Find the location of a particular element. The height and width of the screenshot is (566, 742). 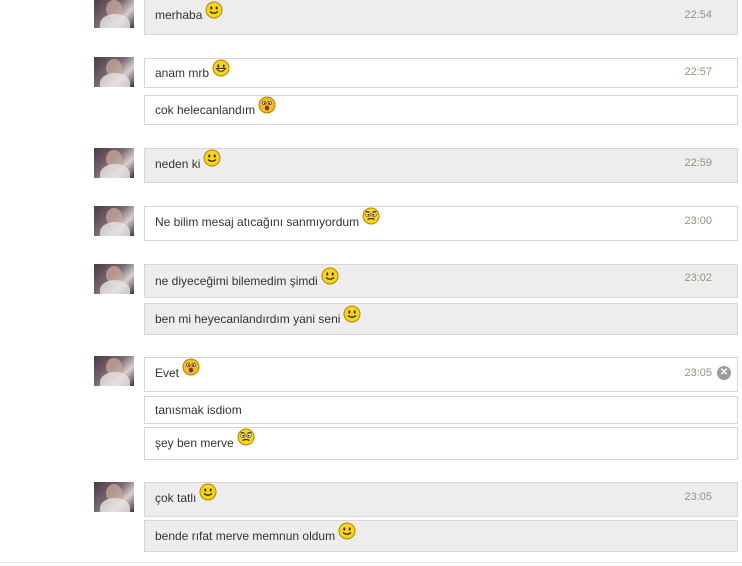

message-line: şey ben merve is located at coordinates (205, 443).